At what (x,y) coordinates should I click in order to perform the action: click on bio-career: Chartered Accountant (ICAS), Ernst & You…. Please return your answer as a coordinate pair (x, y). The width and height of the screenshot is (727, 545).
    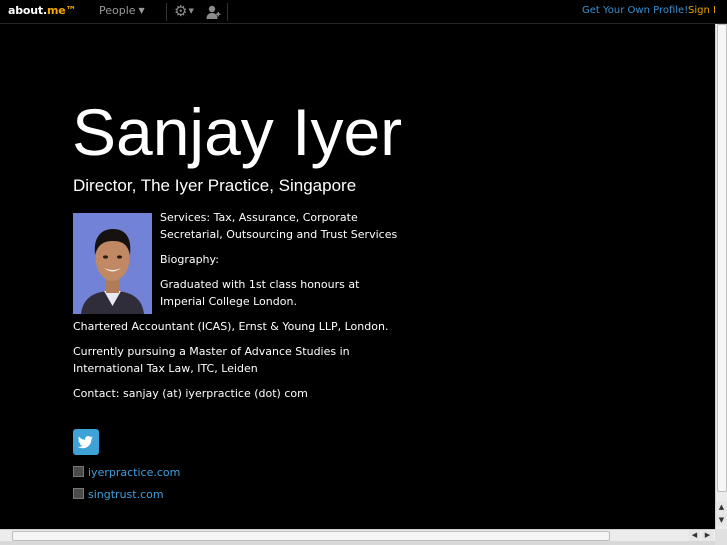
    Looking at the image, I should click on (231, 326).